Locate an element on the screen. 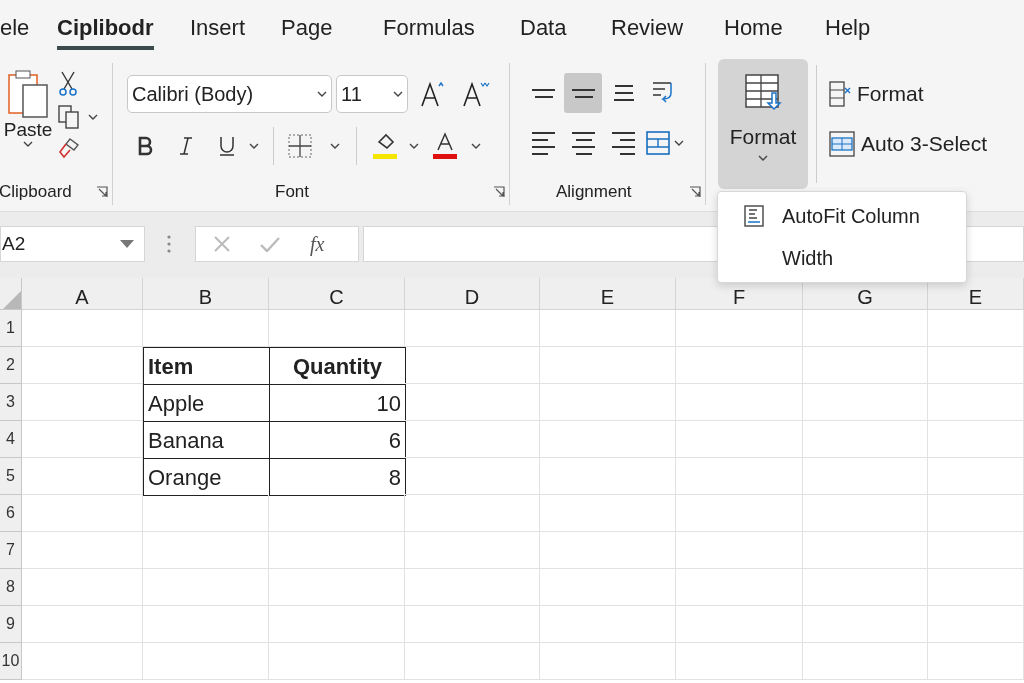 The image size is (1024, 683). column-header: B is located at coordinates (206, 294).